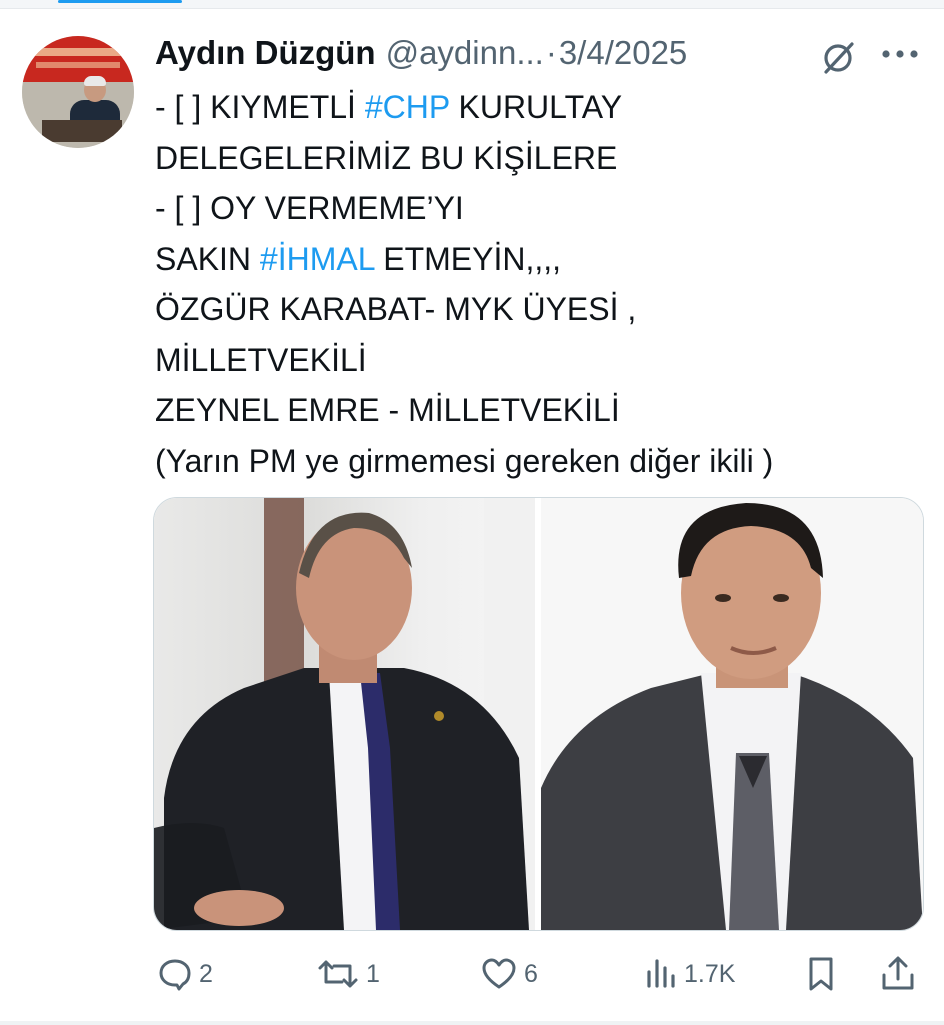 This screenshot has height=1025, width=944. I want to click on heart-icon, so click(499, 973).